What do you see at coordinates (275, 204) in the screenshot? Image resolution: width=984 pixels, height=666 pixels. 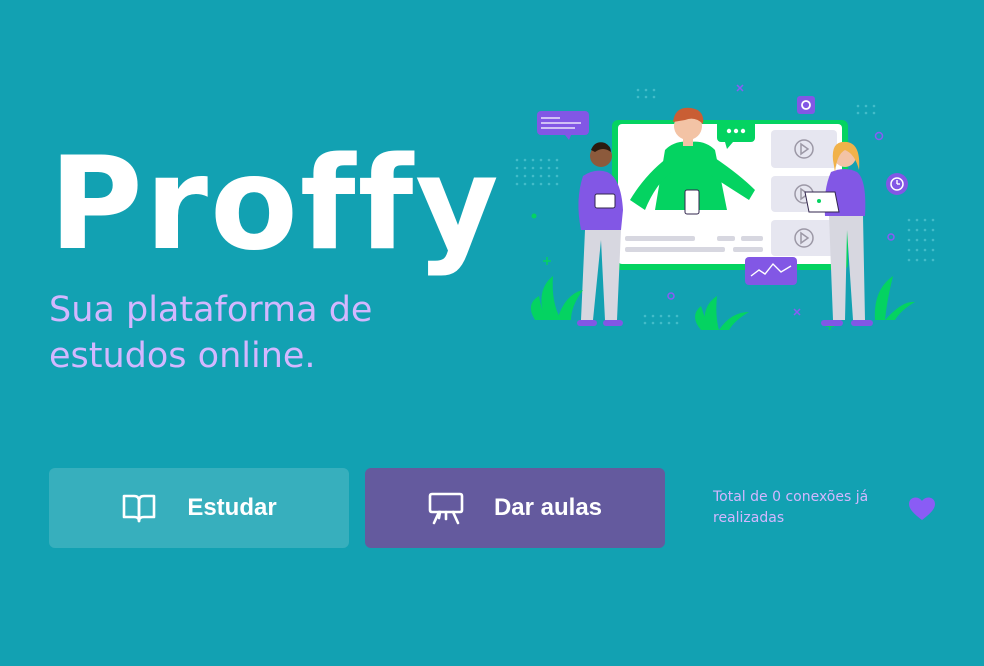 I see `logo: Proffy` at bounding box center [275, 204].